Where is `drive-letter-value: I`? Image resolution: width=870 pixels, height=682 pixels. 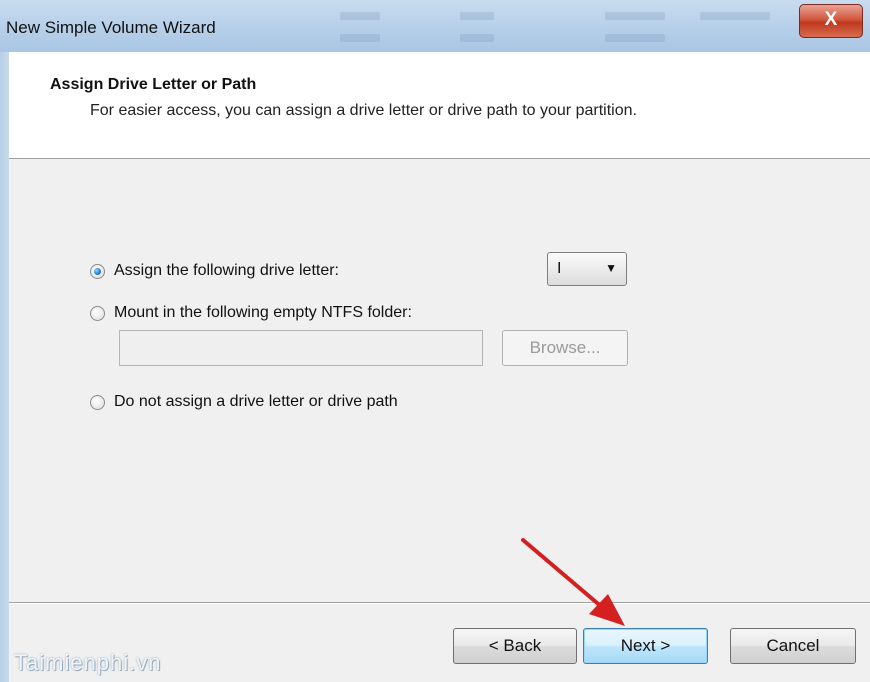 drive-letter-value: I is located at coordinates (559, 268).